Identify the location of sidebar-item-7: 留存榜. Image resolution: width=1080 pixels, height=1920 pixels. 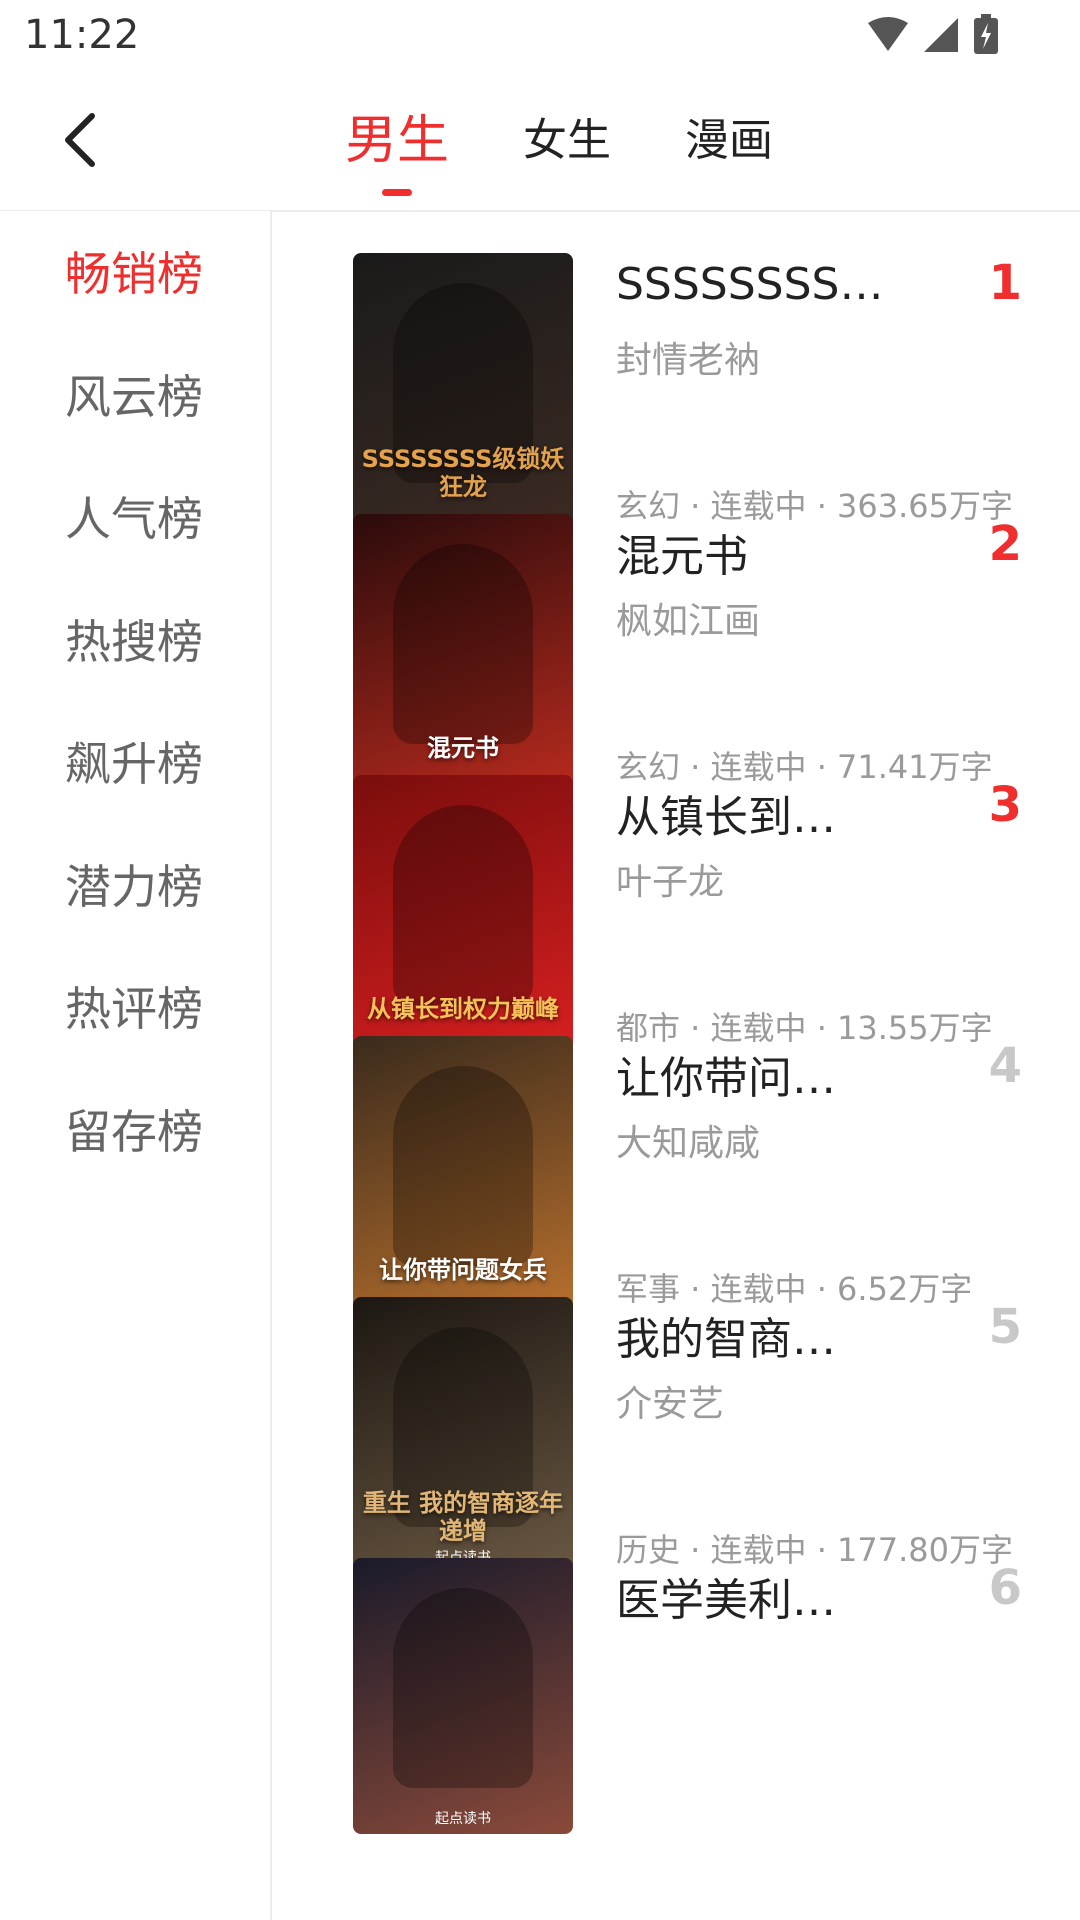
(134, 1129).